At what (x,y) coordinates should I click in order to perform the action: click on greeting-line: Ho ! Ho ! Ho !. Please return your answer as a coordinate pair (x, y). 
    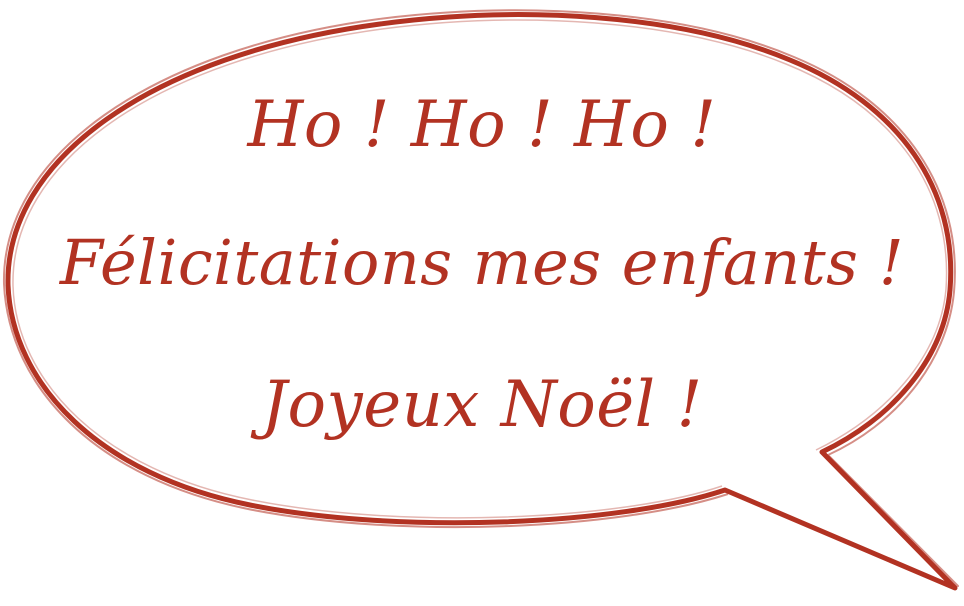
    Looking at the image, I should click on (482, 125).